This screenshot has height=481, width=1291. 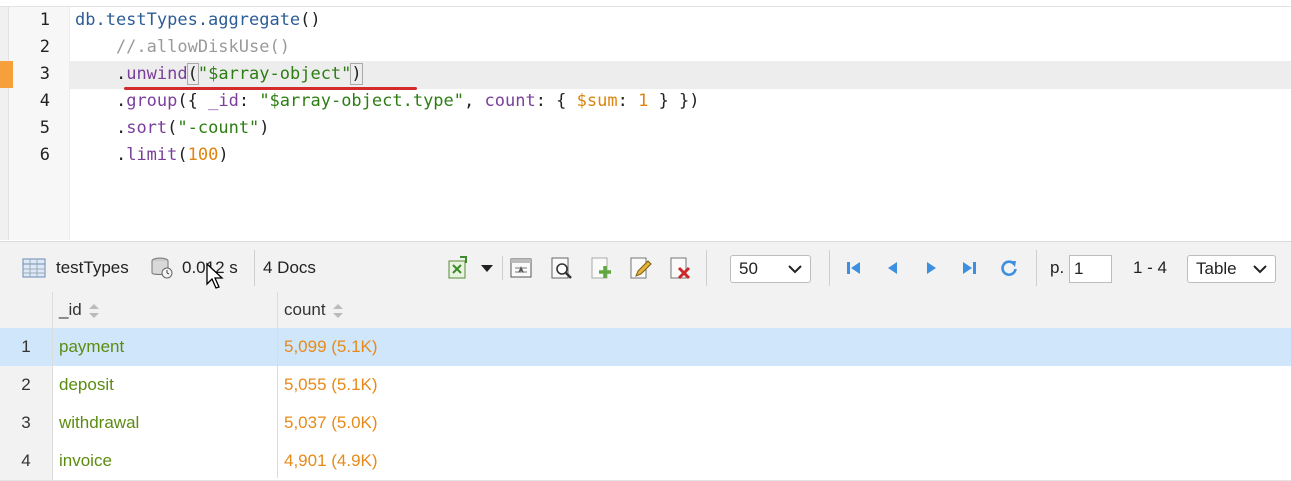 I want to click on page-number-input: 1, so click(x=1090, y=269).